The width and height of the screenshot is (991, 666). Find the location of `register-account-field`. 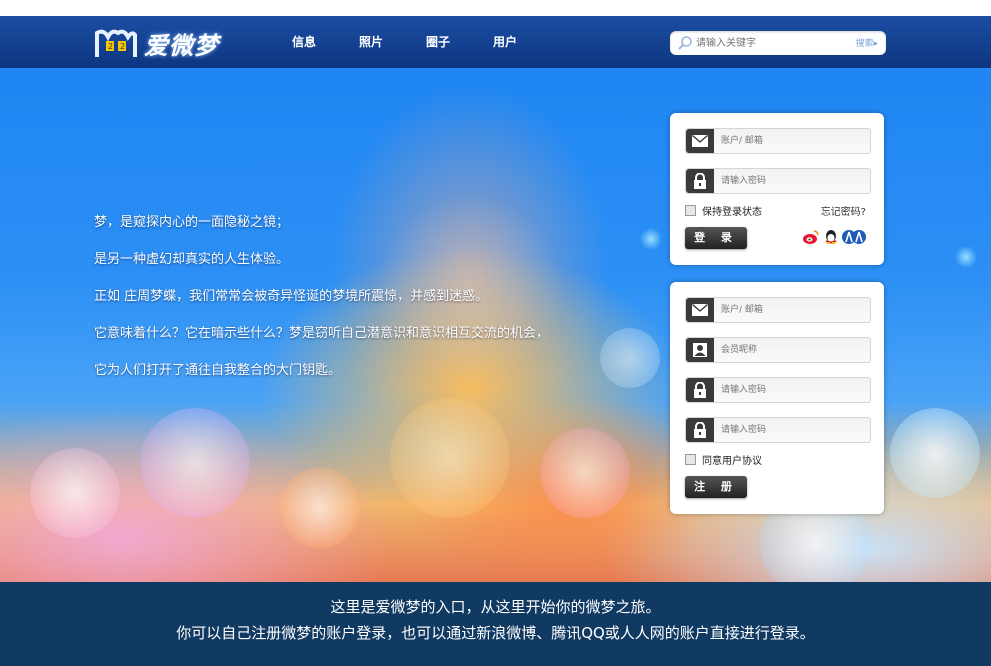

register-account-field is located at coordinates (778, 310).